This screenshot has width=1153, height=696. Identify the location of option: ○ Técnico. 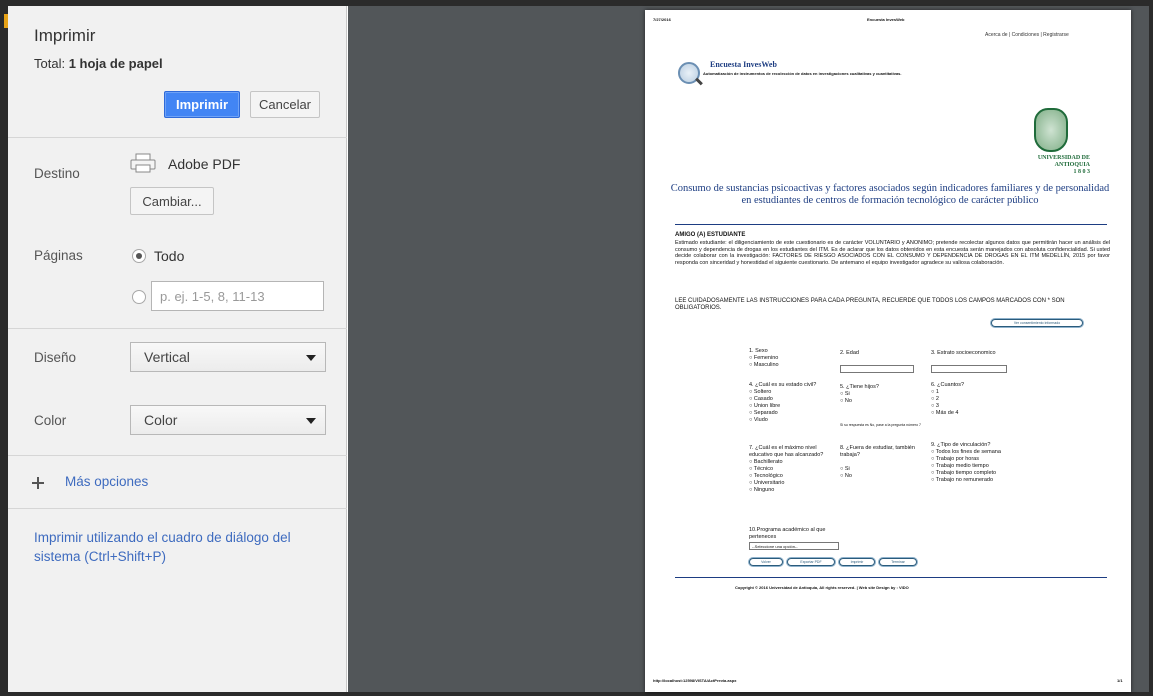
(761, 469).